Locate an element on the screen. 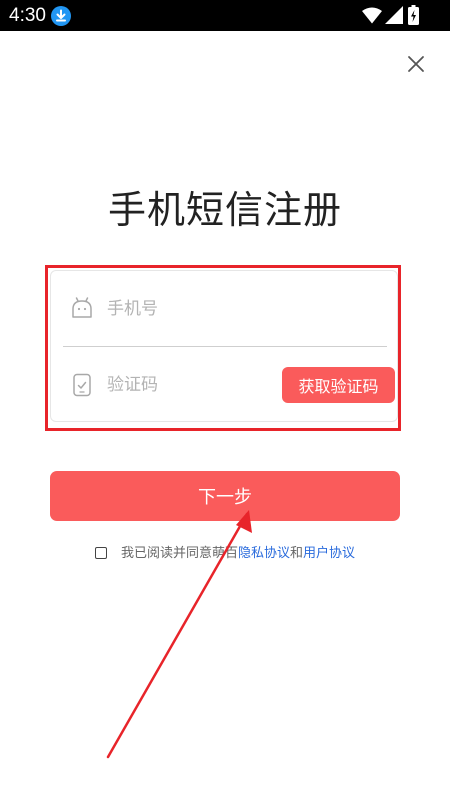 The width and height of the screenshot is (450, 800). agree-checkbox is located at coordinates (101, 553).